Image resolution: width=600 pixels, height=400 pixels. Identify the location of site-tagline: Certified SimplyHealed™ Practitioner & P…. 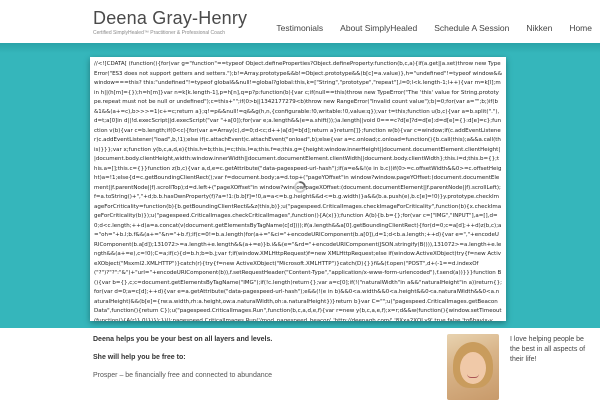
(159, 33).